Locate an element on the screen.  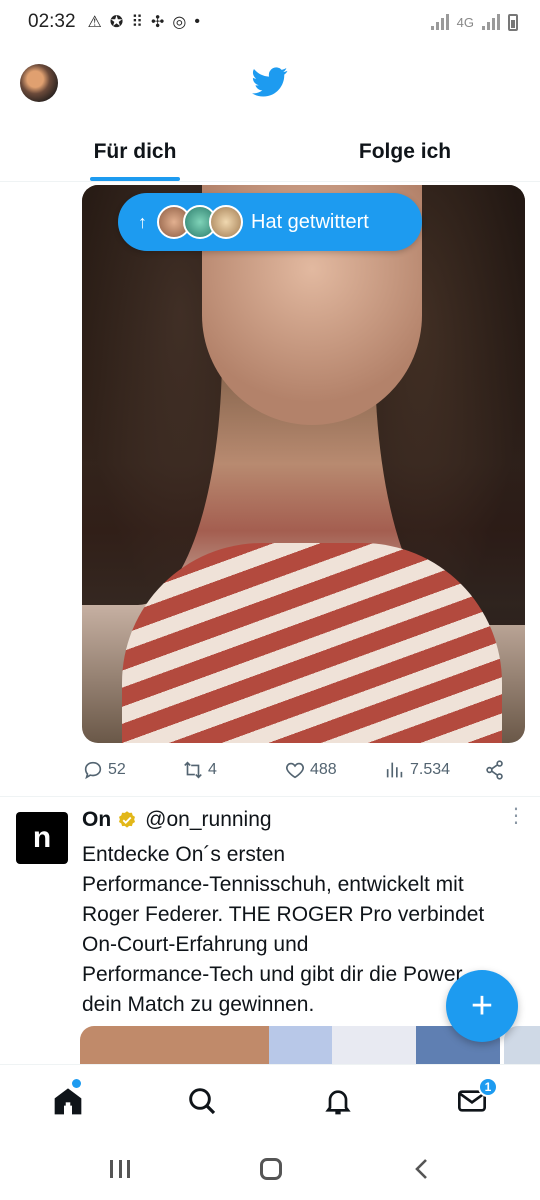
profile-avatar is located at coordinates (39, 83).